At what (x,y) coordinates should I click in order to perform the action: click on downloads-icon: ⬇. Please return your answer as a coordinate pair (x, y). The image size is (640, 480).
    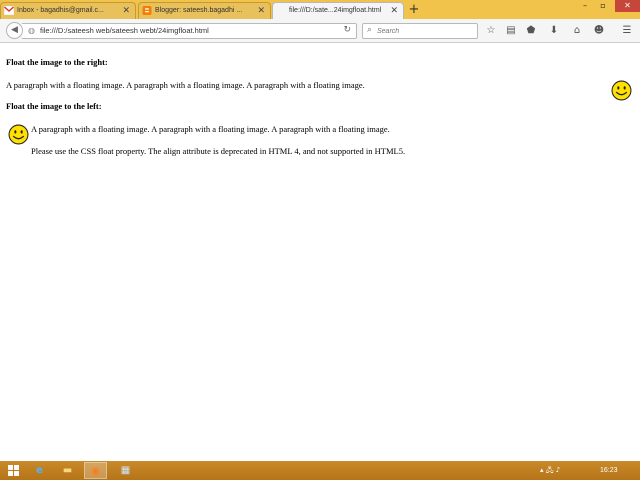
    Looking at the image, I should click on (554, 31).